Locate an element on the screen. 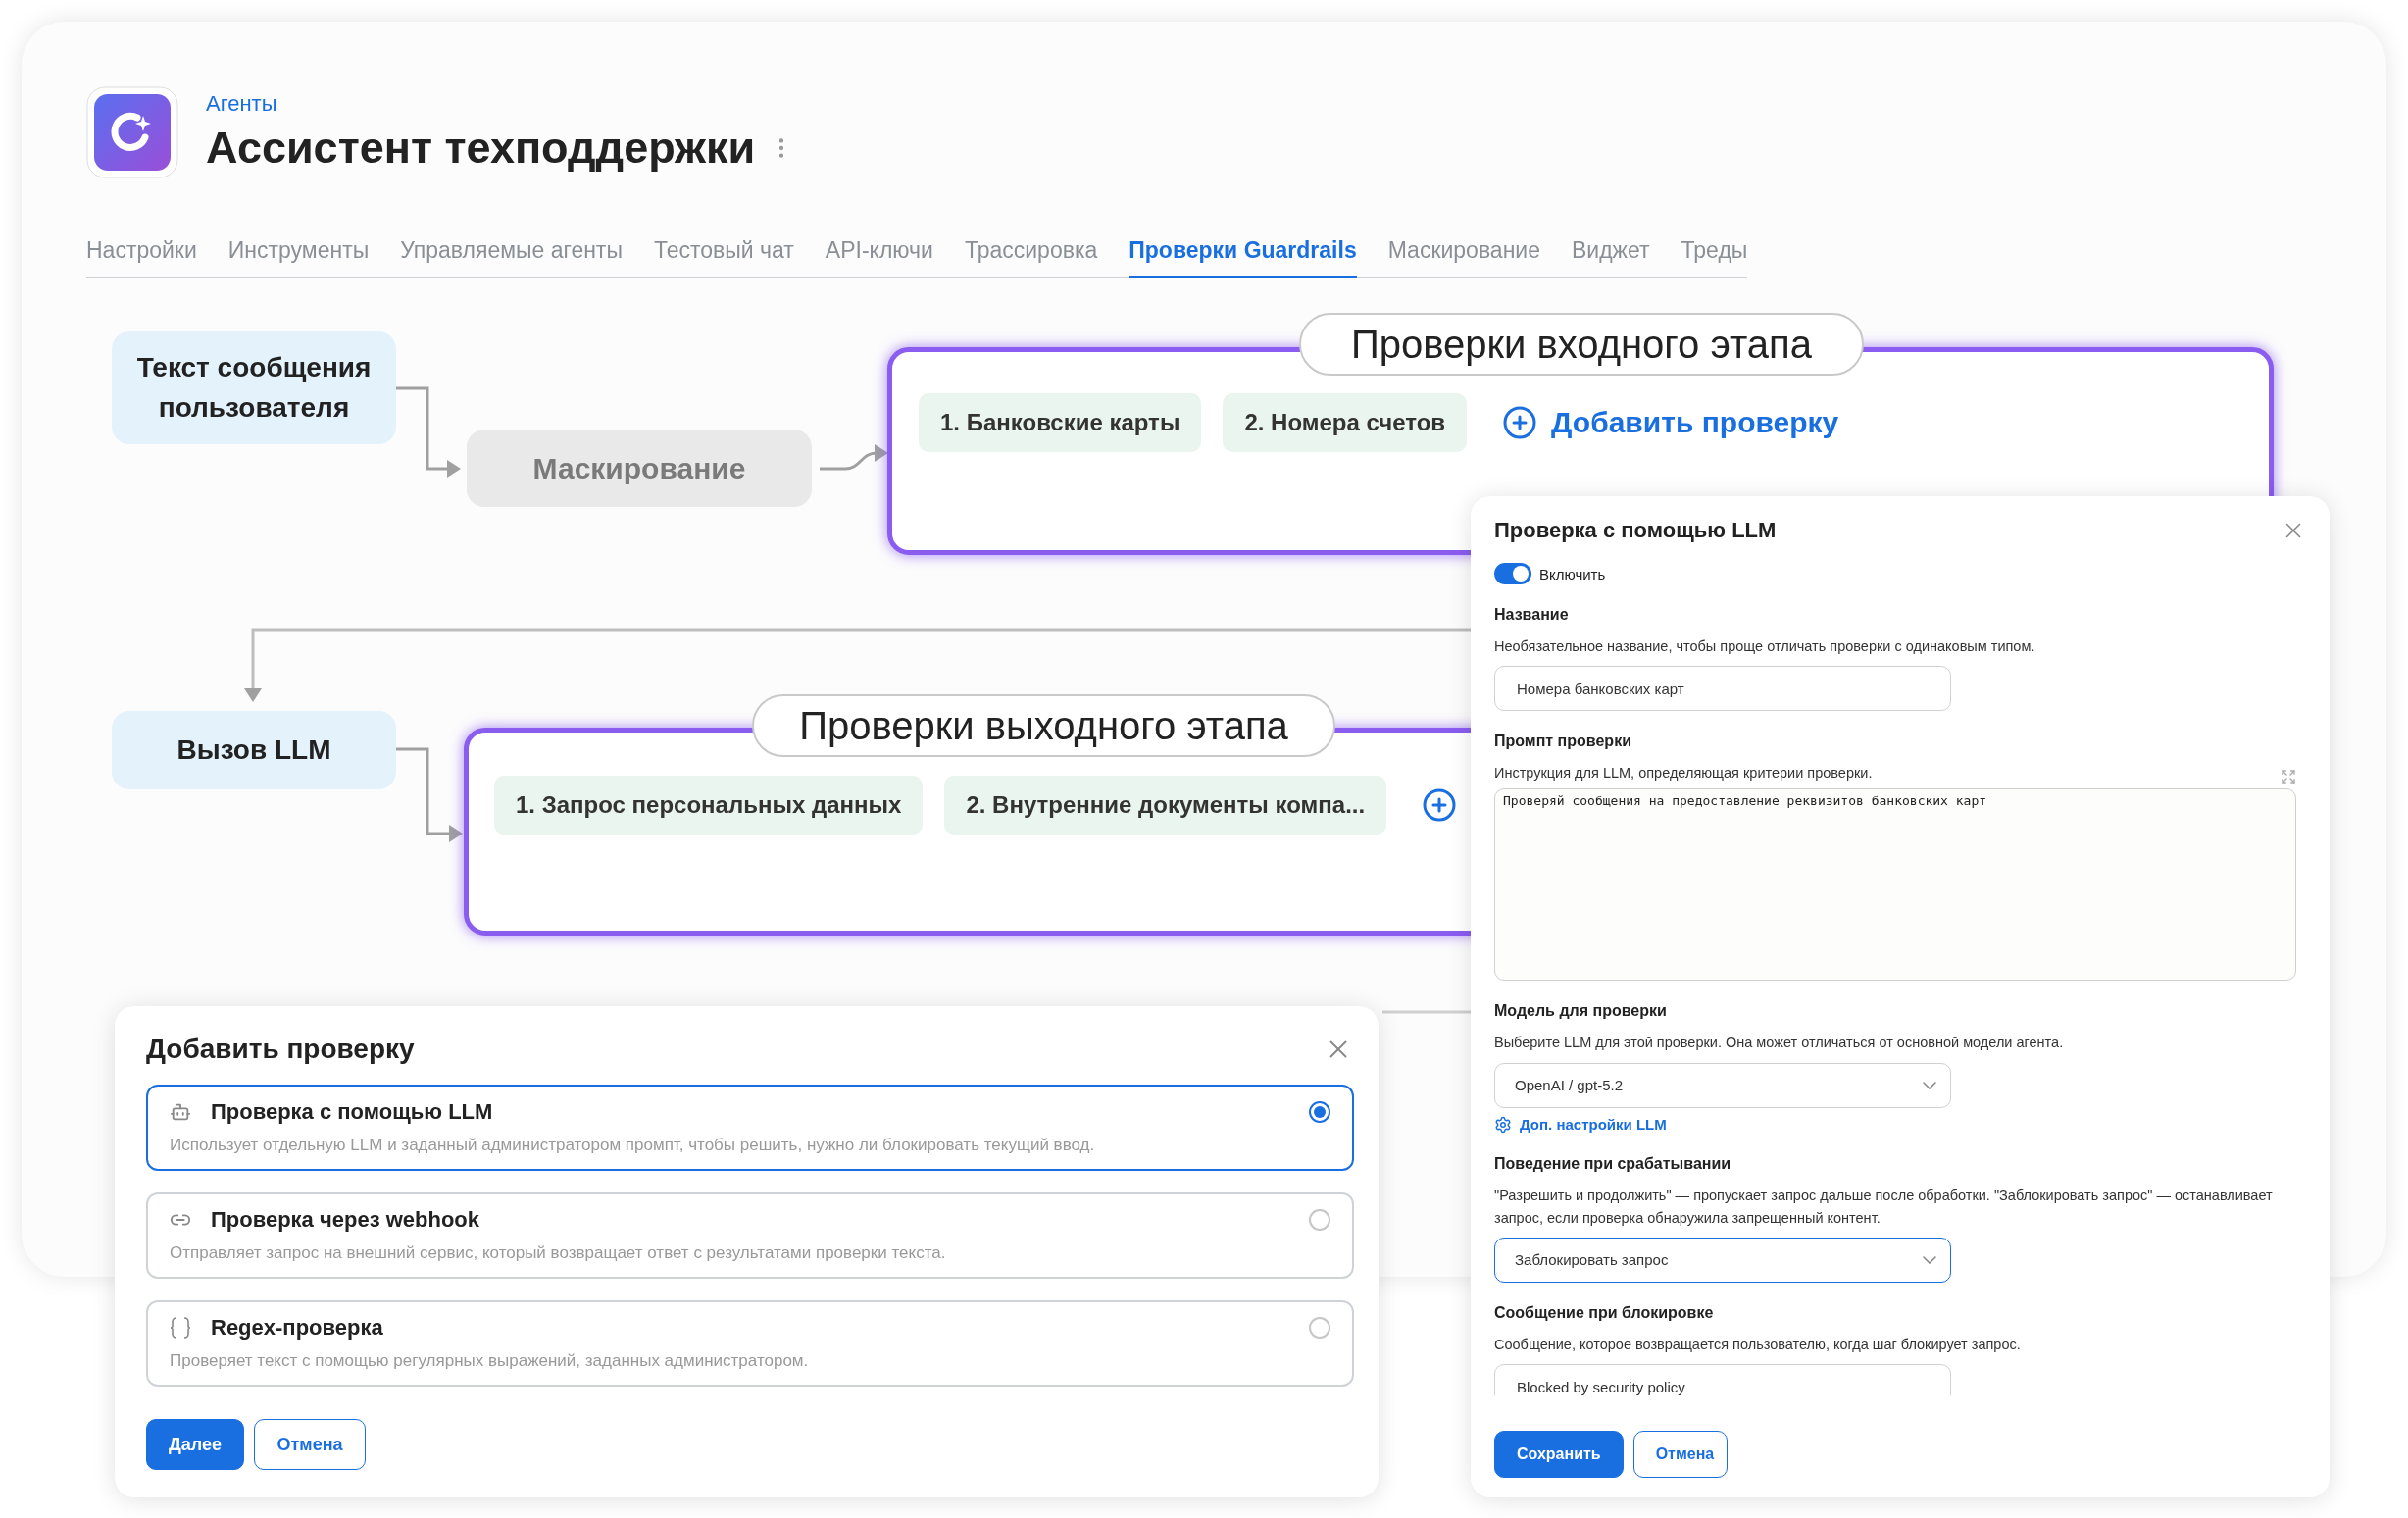 This screenshot has height=1518, width=2408. field-label: Промпт проверки is located at coordinates (1563, 742).